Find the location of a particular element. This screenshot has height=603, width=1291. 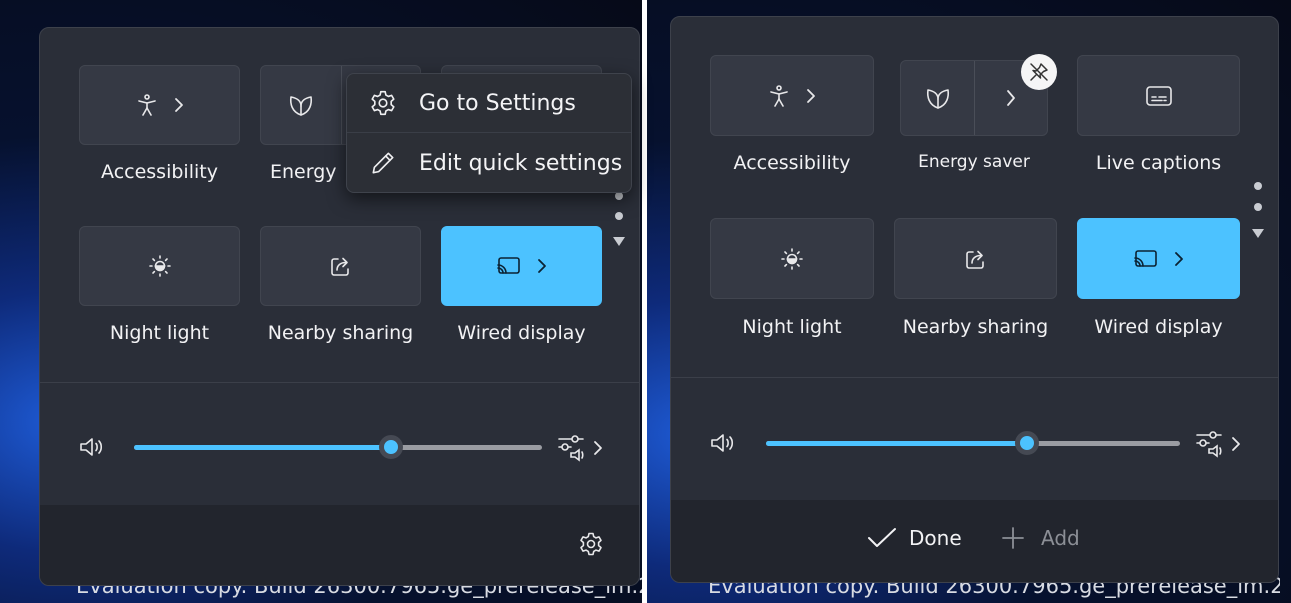

live-captions-tile is located at coordinates (1158, 95).